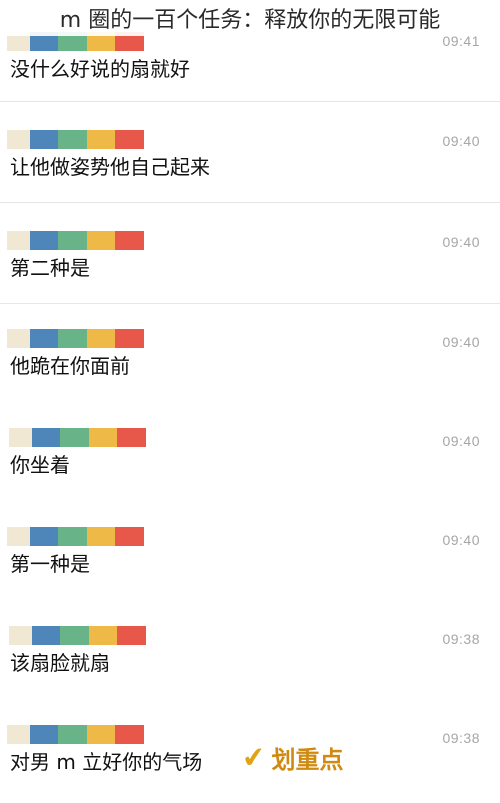  I want to click on message-text: 没什么好说的扇就好, so click(100, 69).